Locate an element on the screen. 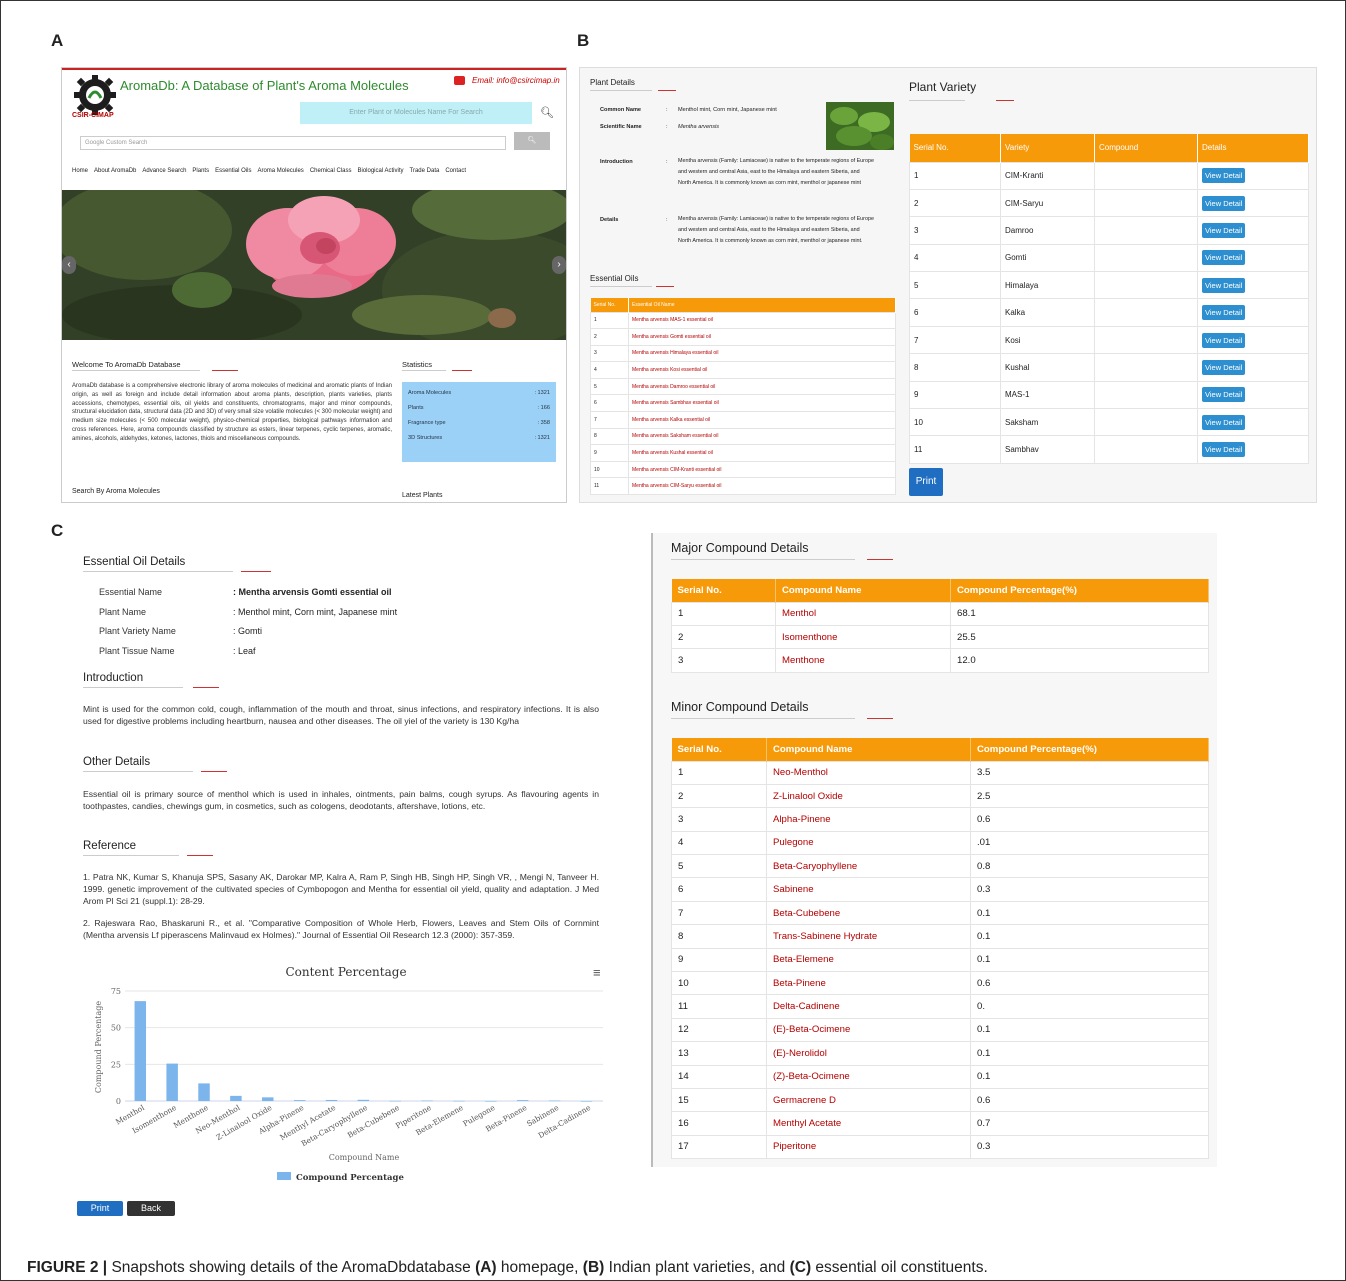 This screenshot has height=1281, width=1346. chart-menu-icon: ≡ is located at coordinates (597, 972).